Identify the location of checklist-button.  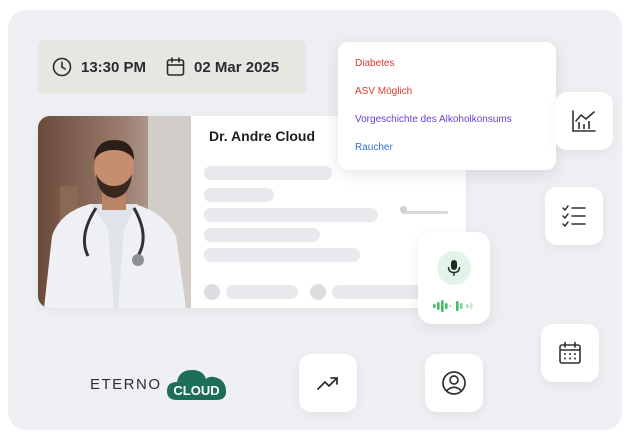
(574, 216).